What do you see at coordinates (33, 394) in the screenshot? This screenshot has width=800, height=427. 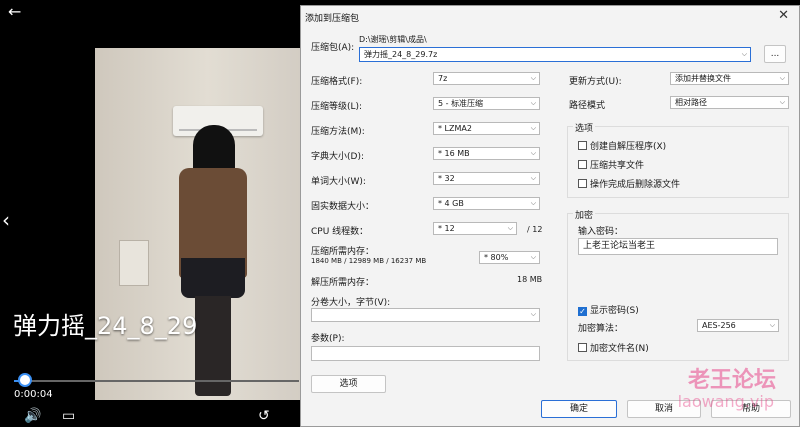 I see `current-time: 0:00:04` at bounding box center [33, 394].